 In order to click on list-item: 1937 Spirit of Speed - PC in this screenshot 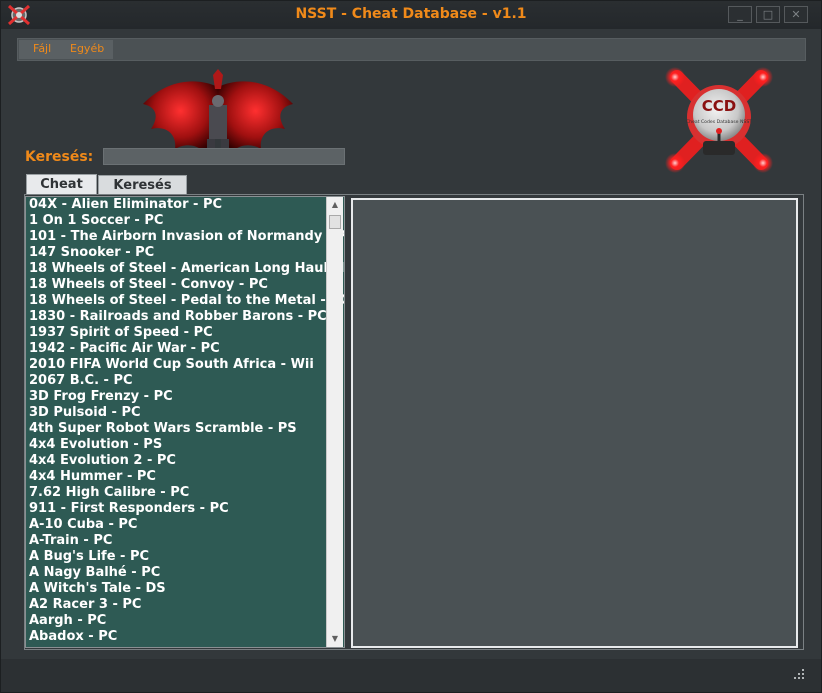, I will do `click(185, 333)`.